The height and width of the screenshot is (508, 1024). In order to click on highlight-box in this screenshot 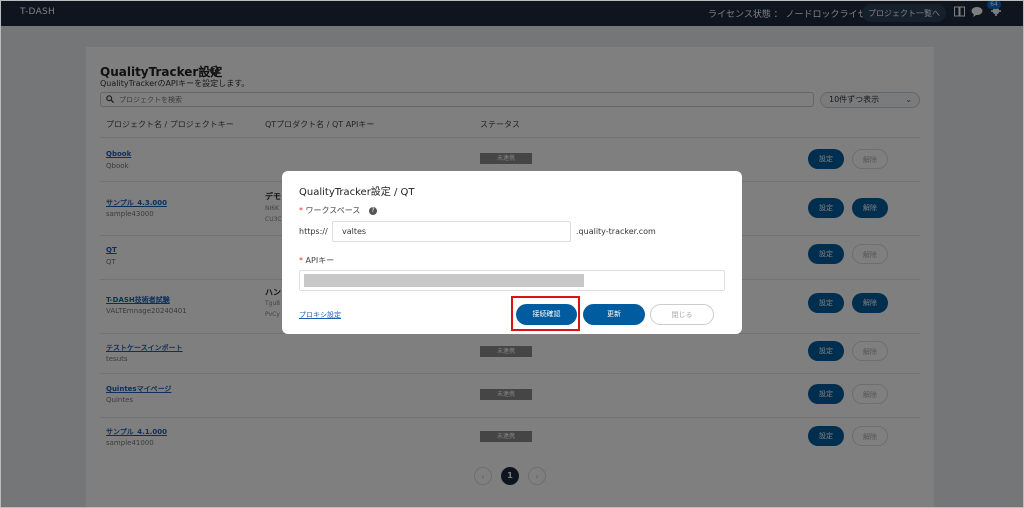, I will do `click(545, 313)`.